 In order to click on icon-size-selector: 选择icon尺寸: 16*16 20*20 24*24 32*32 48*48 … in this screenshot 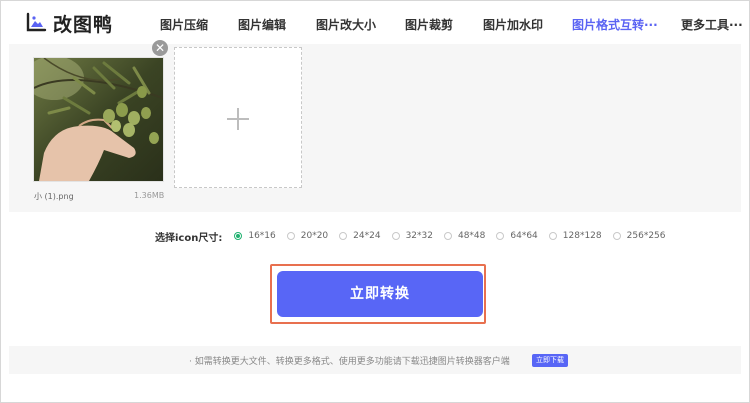, I will do `click(416, 236)`.